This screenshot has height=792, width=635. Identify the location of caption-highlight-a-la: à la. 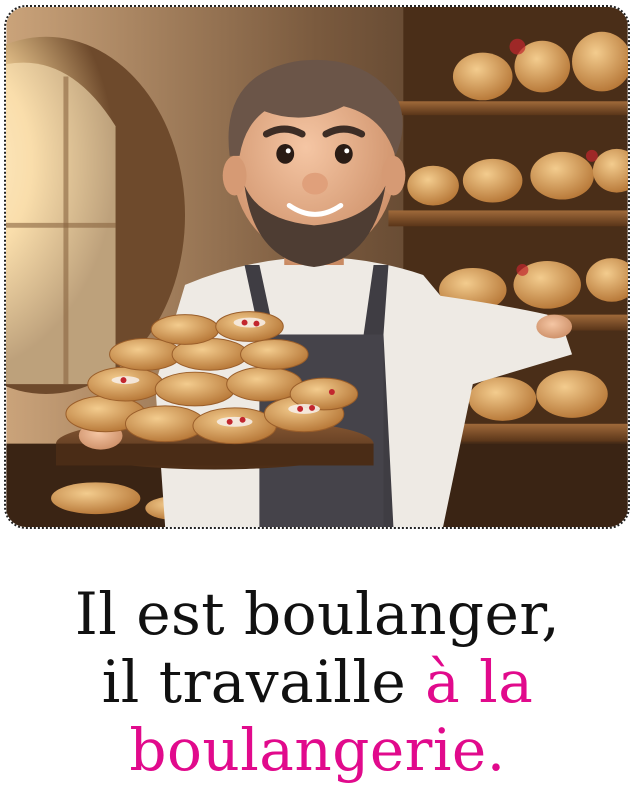
(479, 682).